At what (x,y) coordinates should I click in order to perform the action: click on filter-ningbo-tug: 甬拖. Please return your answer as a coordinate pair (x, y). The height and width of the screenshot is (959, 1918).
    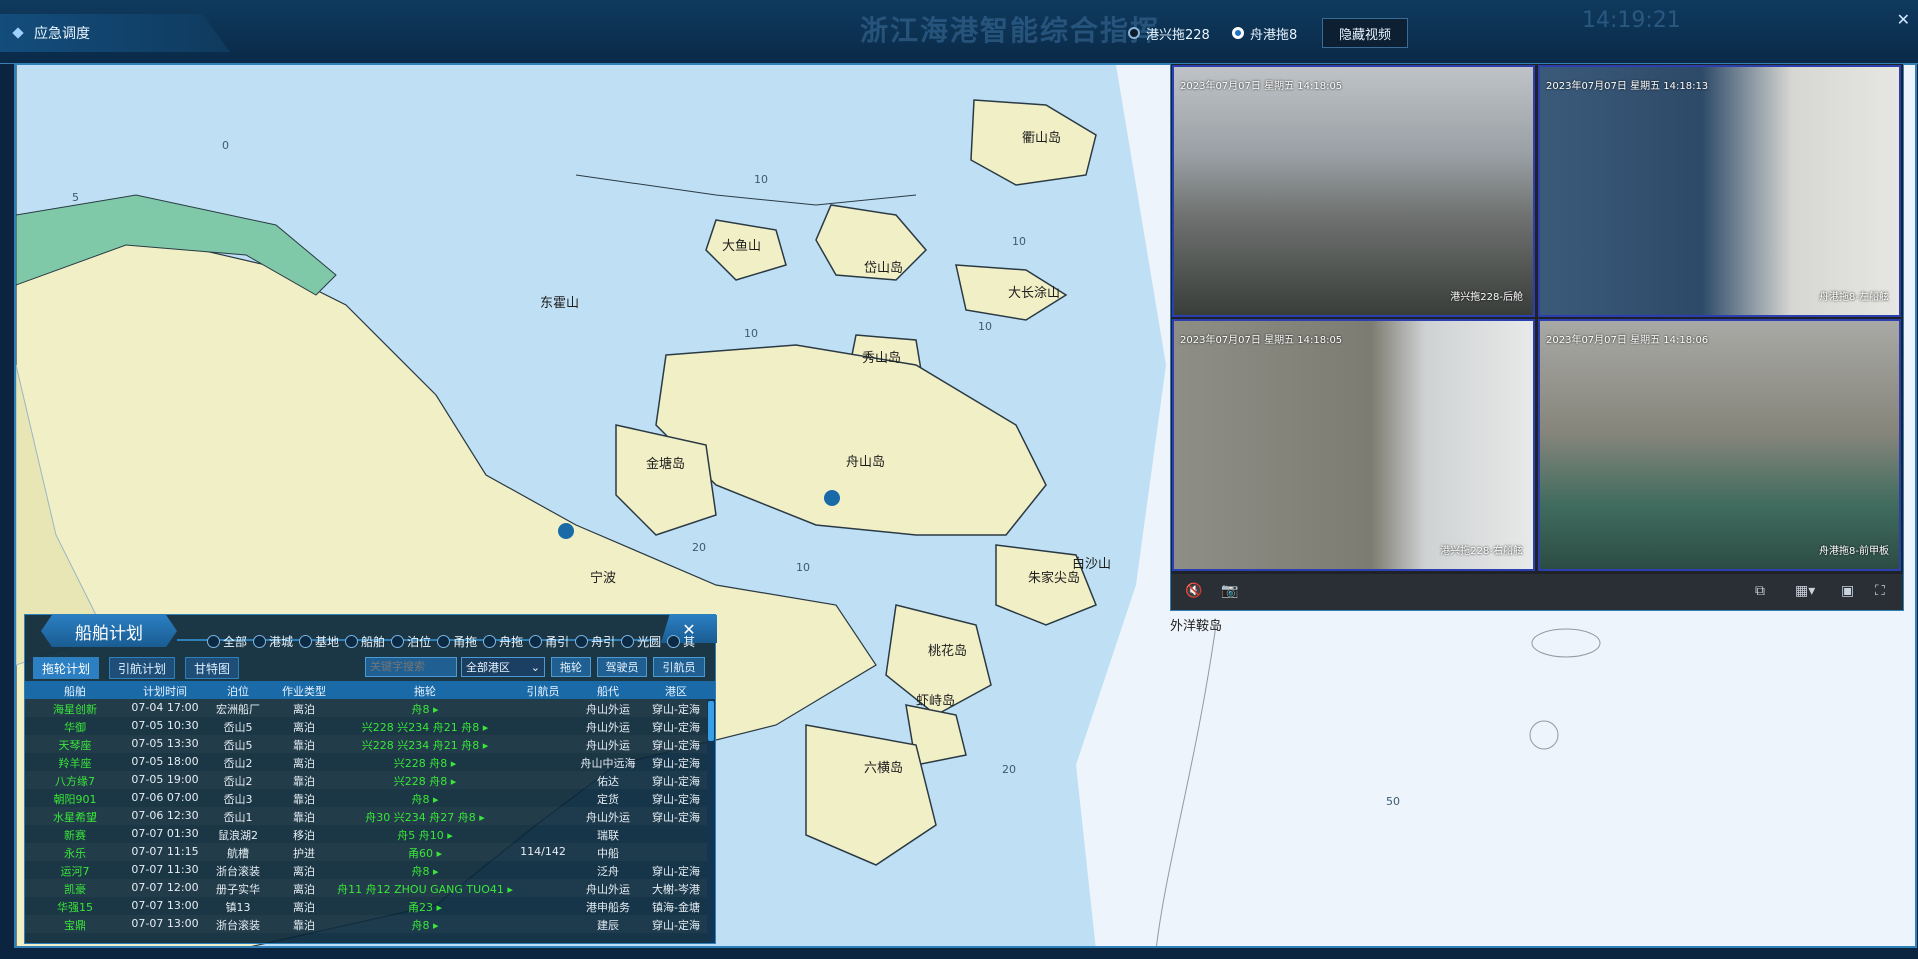
    Looking at the image, I should click on (457, 641).